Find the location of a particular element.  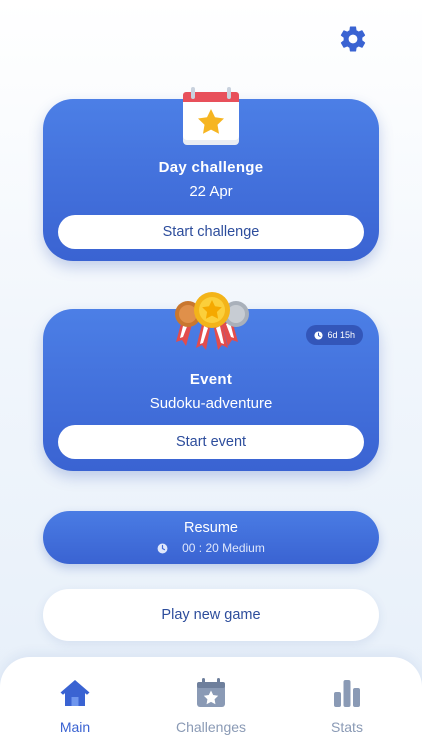

bottom-tab-bar: Main Challenges Stats is located at coordinates (211, 703).